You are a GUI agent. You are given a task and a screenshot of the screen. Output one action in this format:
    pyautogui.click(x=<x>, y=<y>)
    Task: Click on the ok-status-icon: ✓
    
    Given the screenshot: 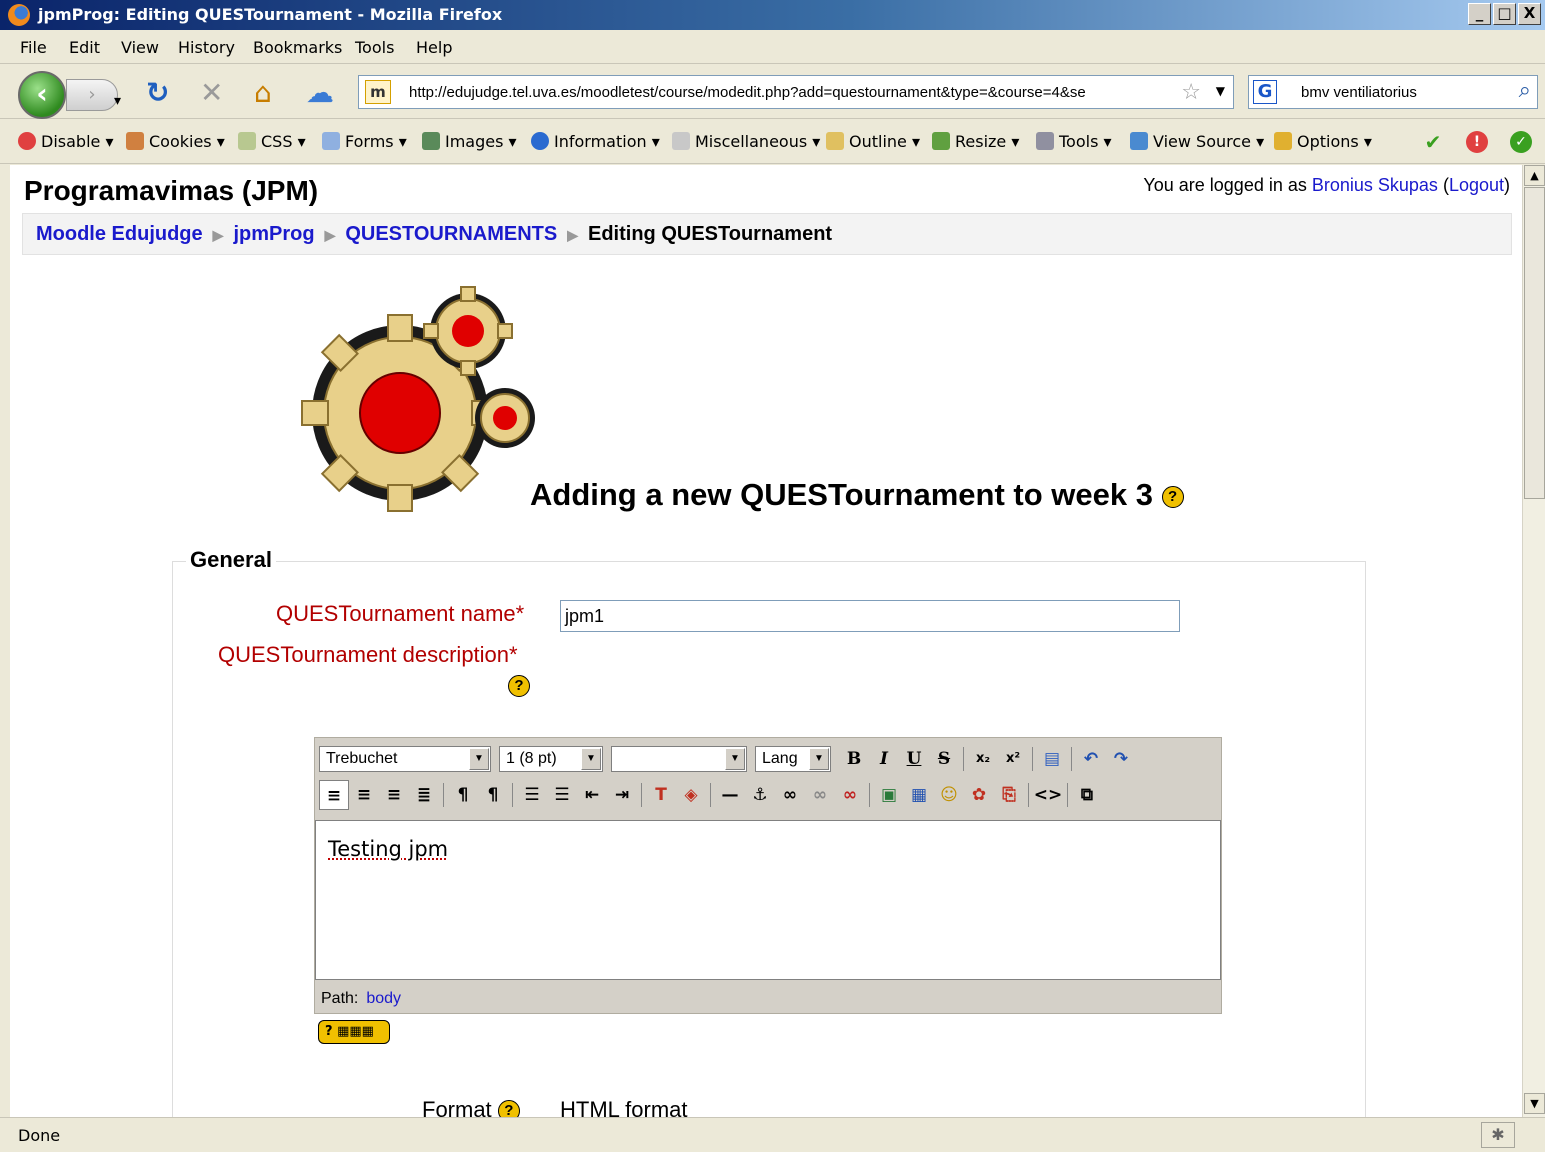 What is the action you would take?
    pyautogui.click(x=1521, y=142)
    